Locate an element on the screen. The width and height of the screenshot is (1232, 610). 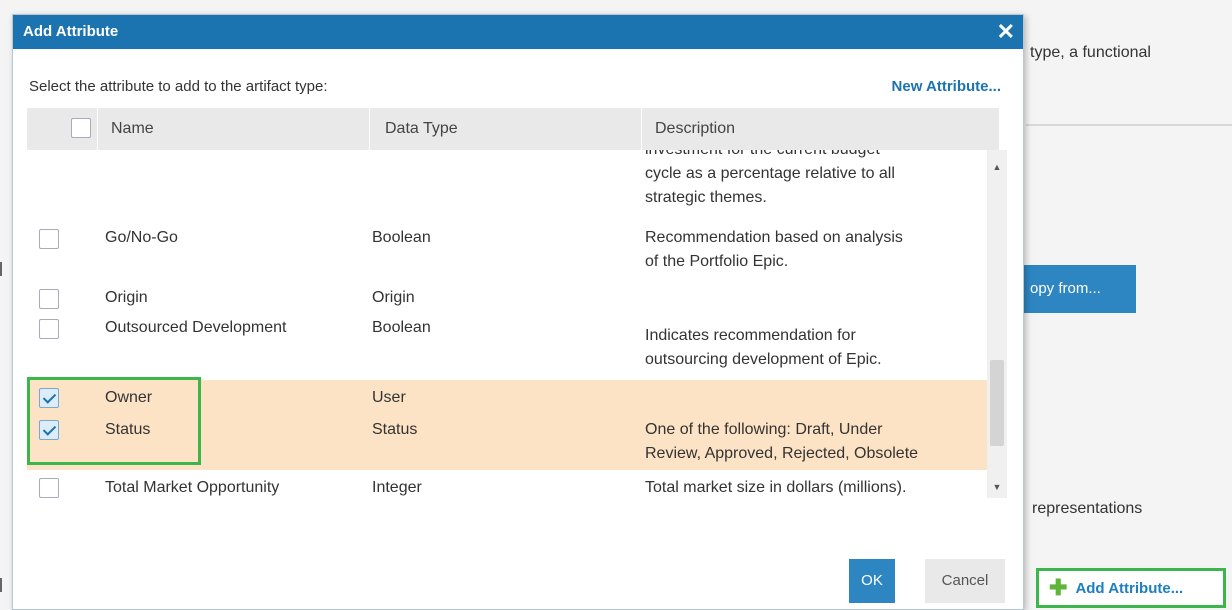
name-cell: Total Market Opportunity is located at coordinates (192, 487).